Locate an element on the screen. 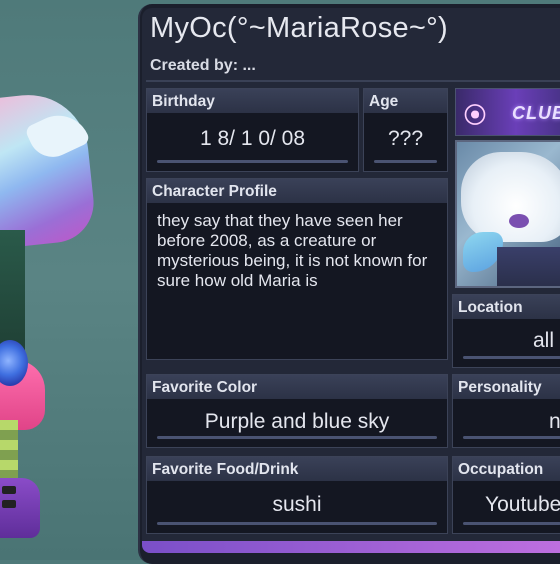 The image size is (560, 564). accent-bar is located at coordinates (351, 547).